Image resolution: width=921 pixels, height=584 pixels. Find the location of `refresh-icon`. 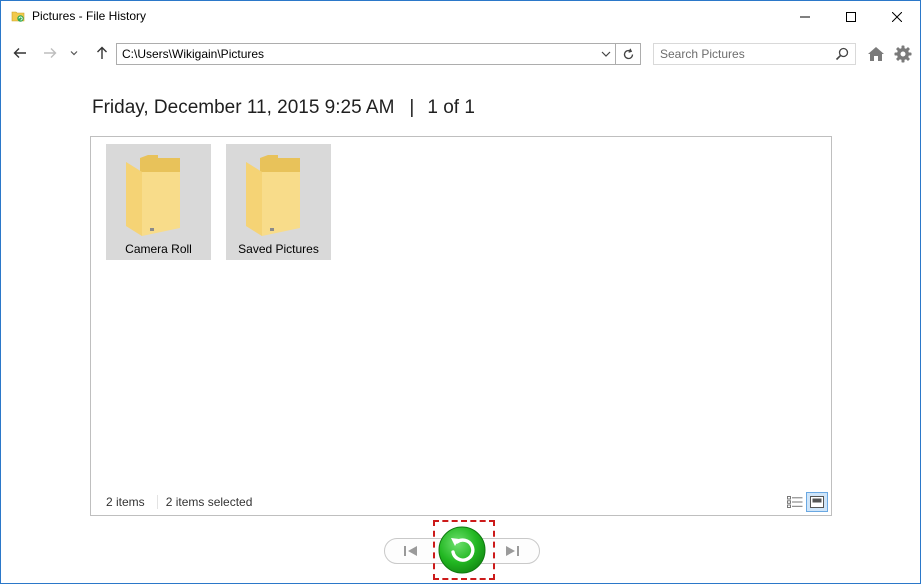

refresh-icon is located at coordinates (628, 53).